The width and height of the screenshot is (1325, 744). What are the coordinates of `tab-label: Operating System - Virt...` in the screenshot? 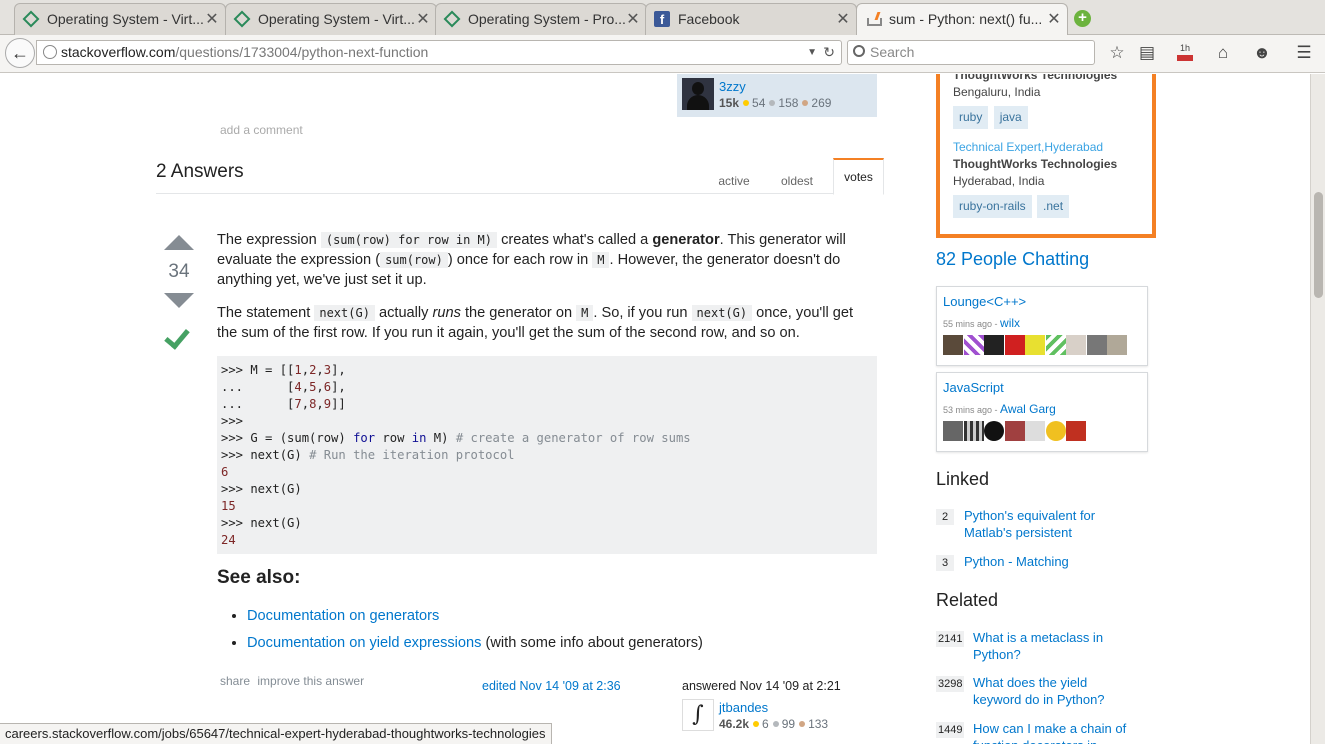 It's located at (125, 19).